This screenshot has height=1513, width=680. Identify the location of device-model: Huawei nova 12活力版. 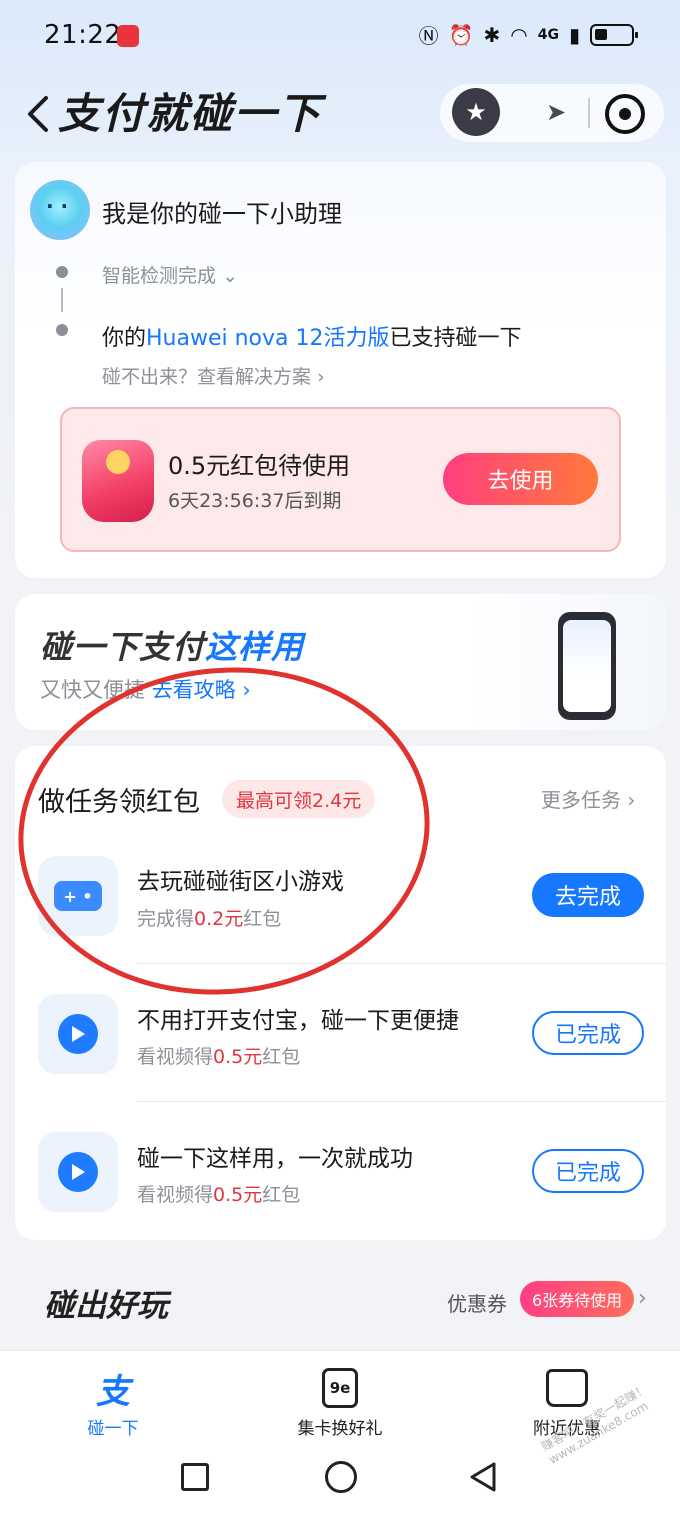
(268, 338).